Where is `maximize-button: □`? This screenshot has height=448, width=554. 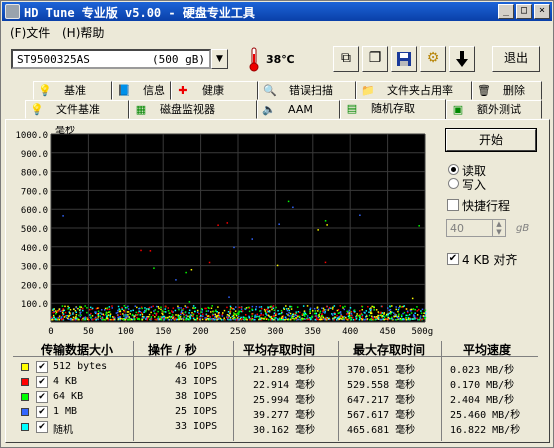
maximize-button: □ is located at coordinates (524, 11).